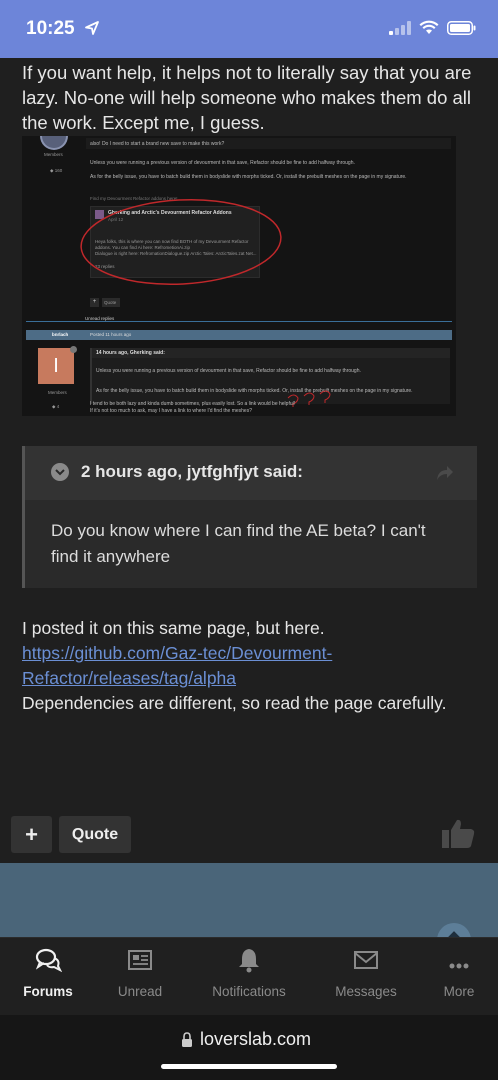  What do you see at coordinates (94, 302) in the screenshot?
I see `screenshot-add-button: +` at bounding box center [94, 302].